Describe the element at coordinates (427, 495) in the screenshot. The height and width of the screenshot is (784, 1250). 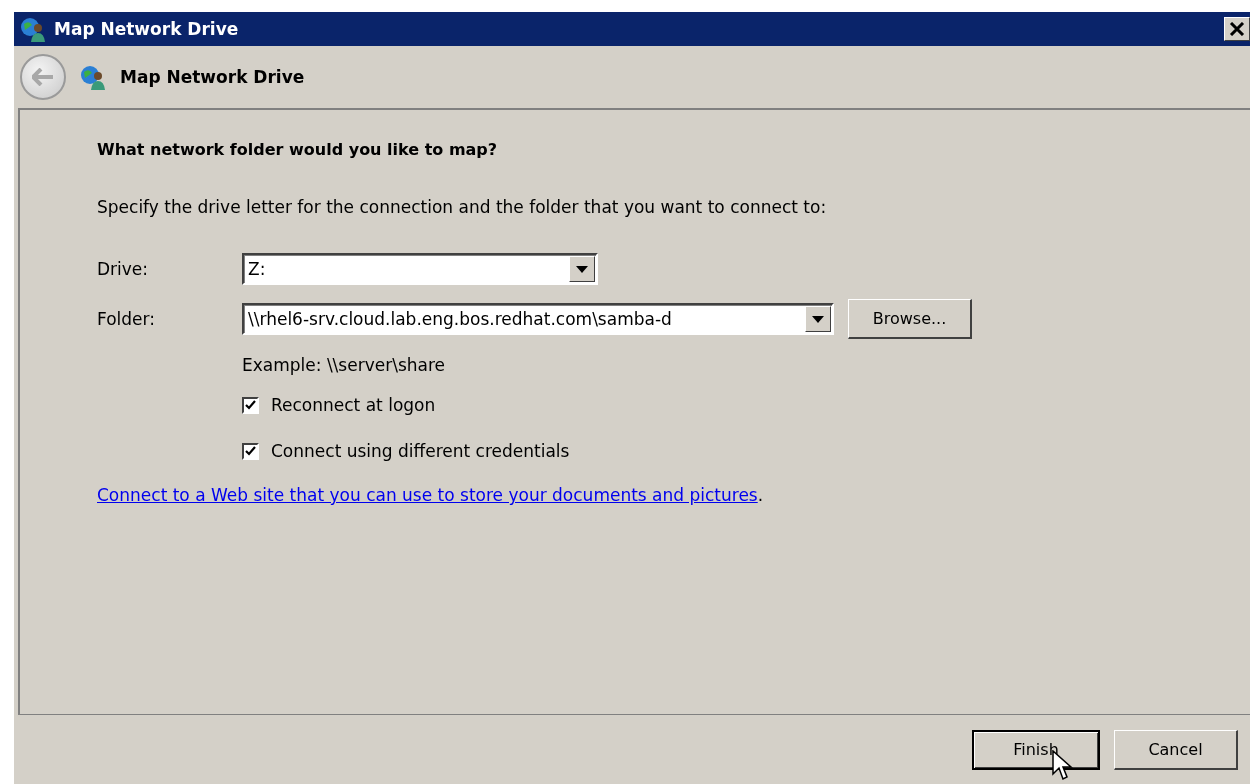
I see `web-site-link: Connect to a Web site that you can use to store your documents and pictures` at that location.